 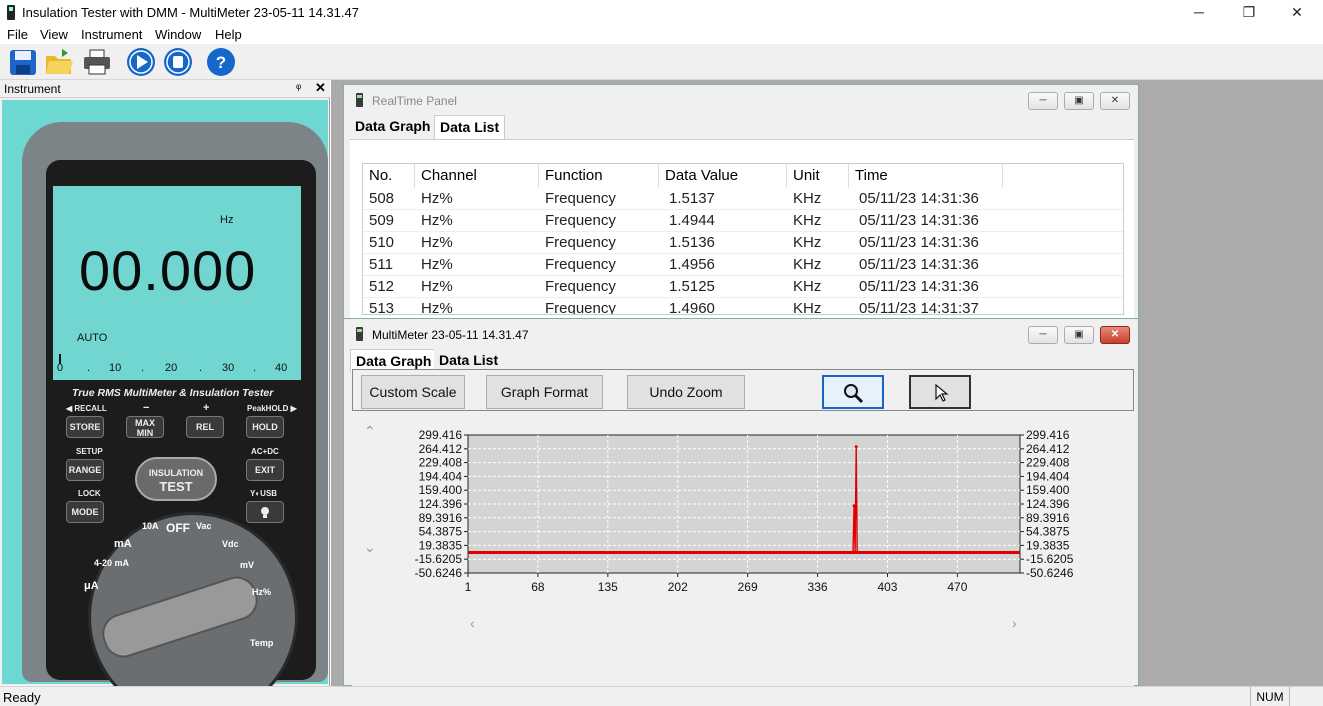 I want to click on menu-bar: File View Instrument Window Help, so click(x=661, y=35).